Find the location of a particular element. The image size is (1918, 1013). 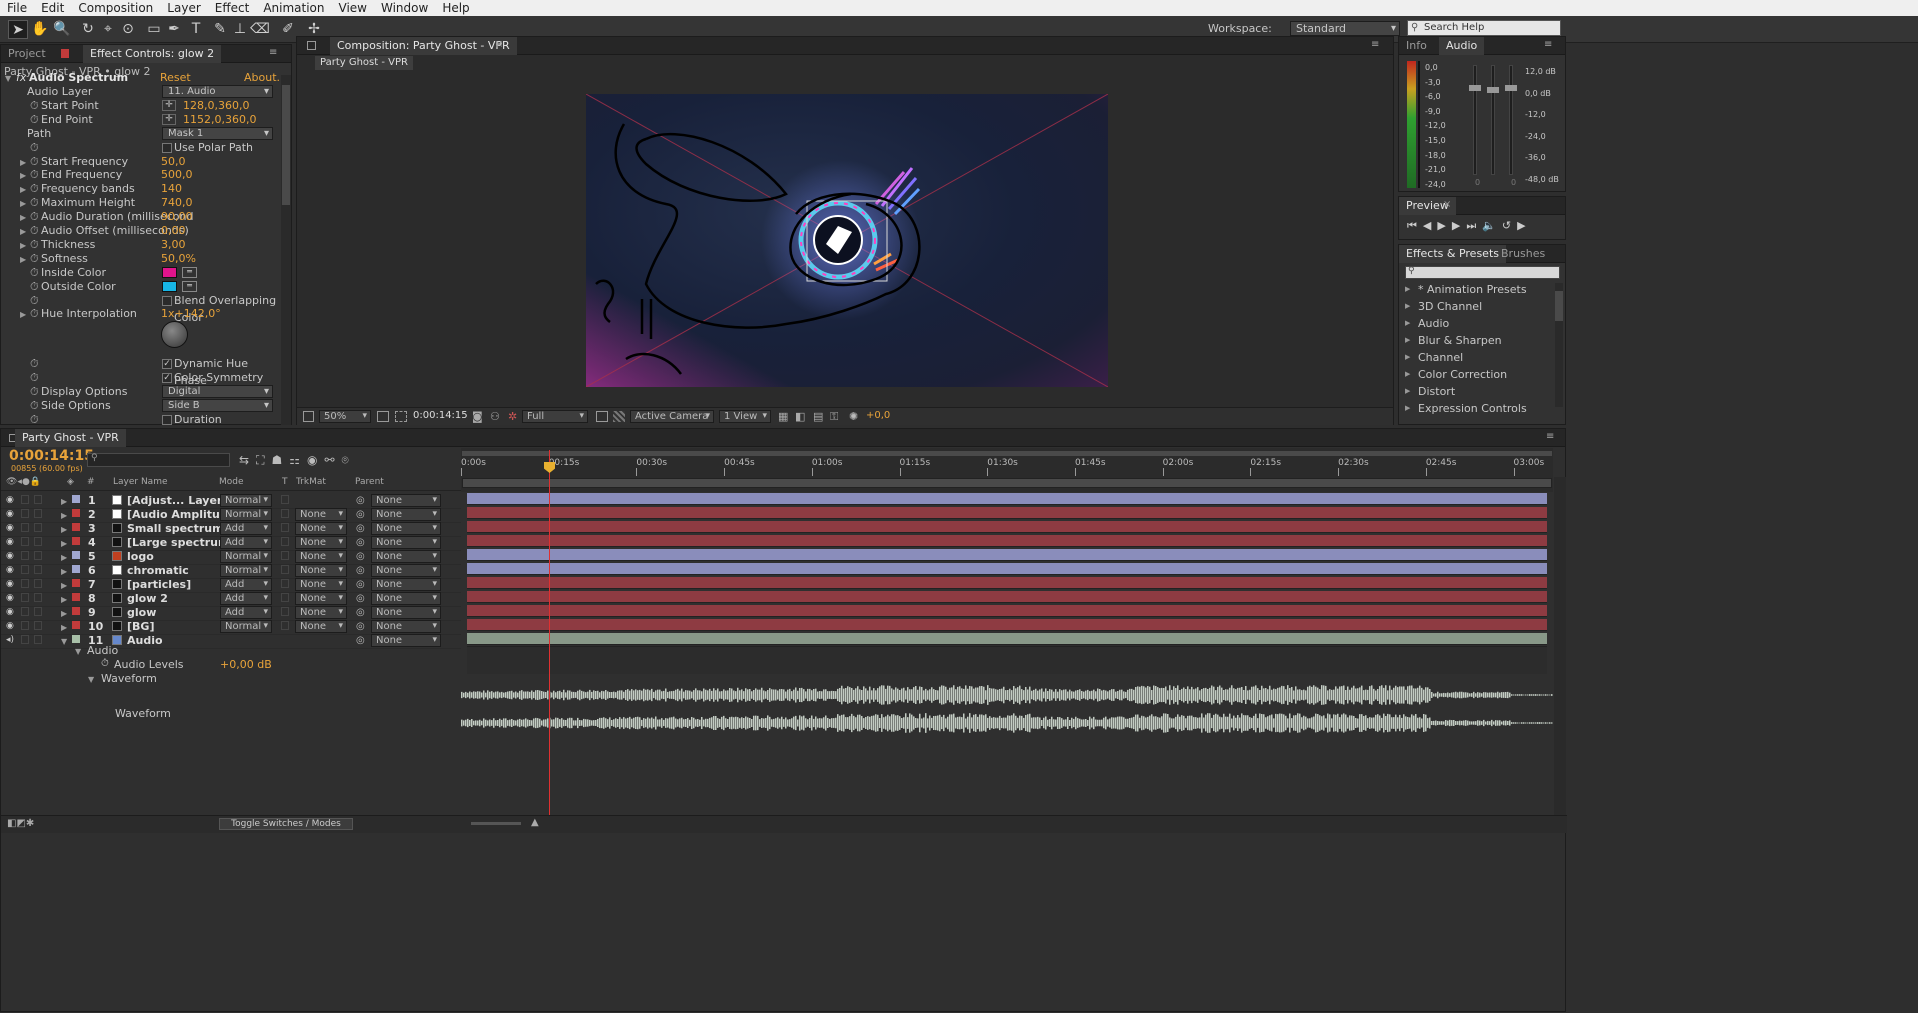

mute-icon: 🔈 is located at coordinates (1492, 225).